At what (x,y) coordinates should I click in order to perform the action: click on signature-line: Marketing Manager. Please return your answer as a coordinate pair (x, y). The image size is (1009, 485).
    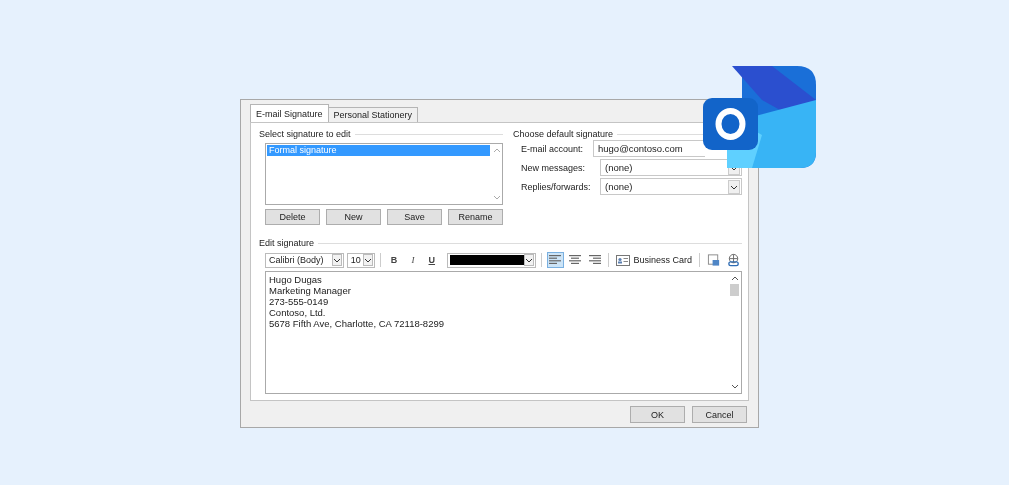
    Looking at the image, I should click on (310, 290).